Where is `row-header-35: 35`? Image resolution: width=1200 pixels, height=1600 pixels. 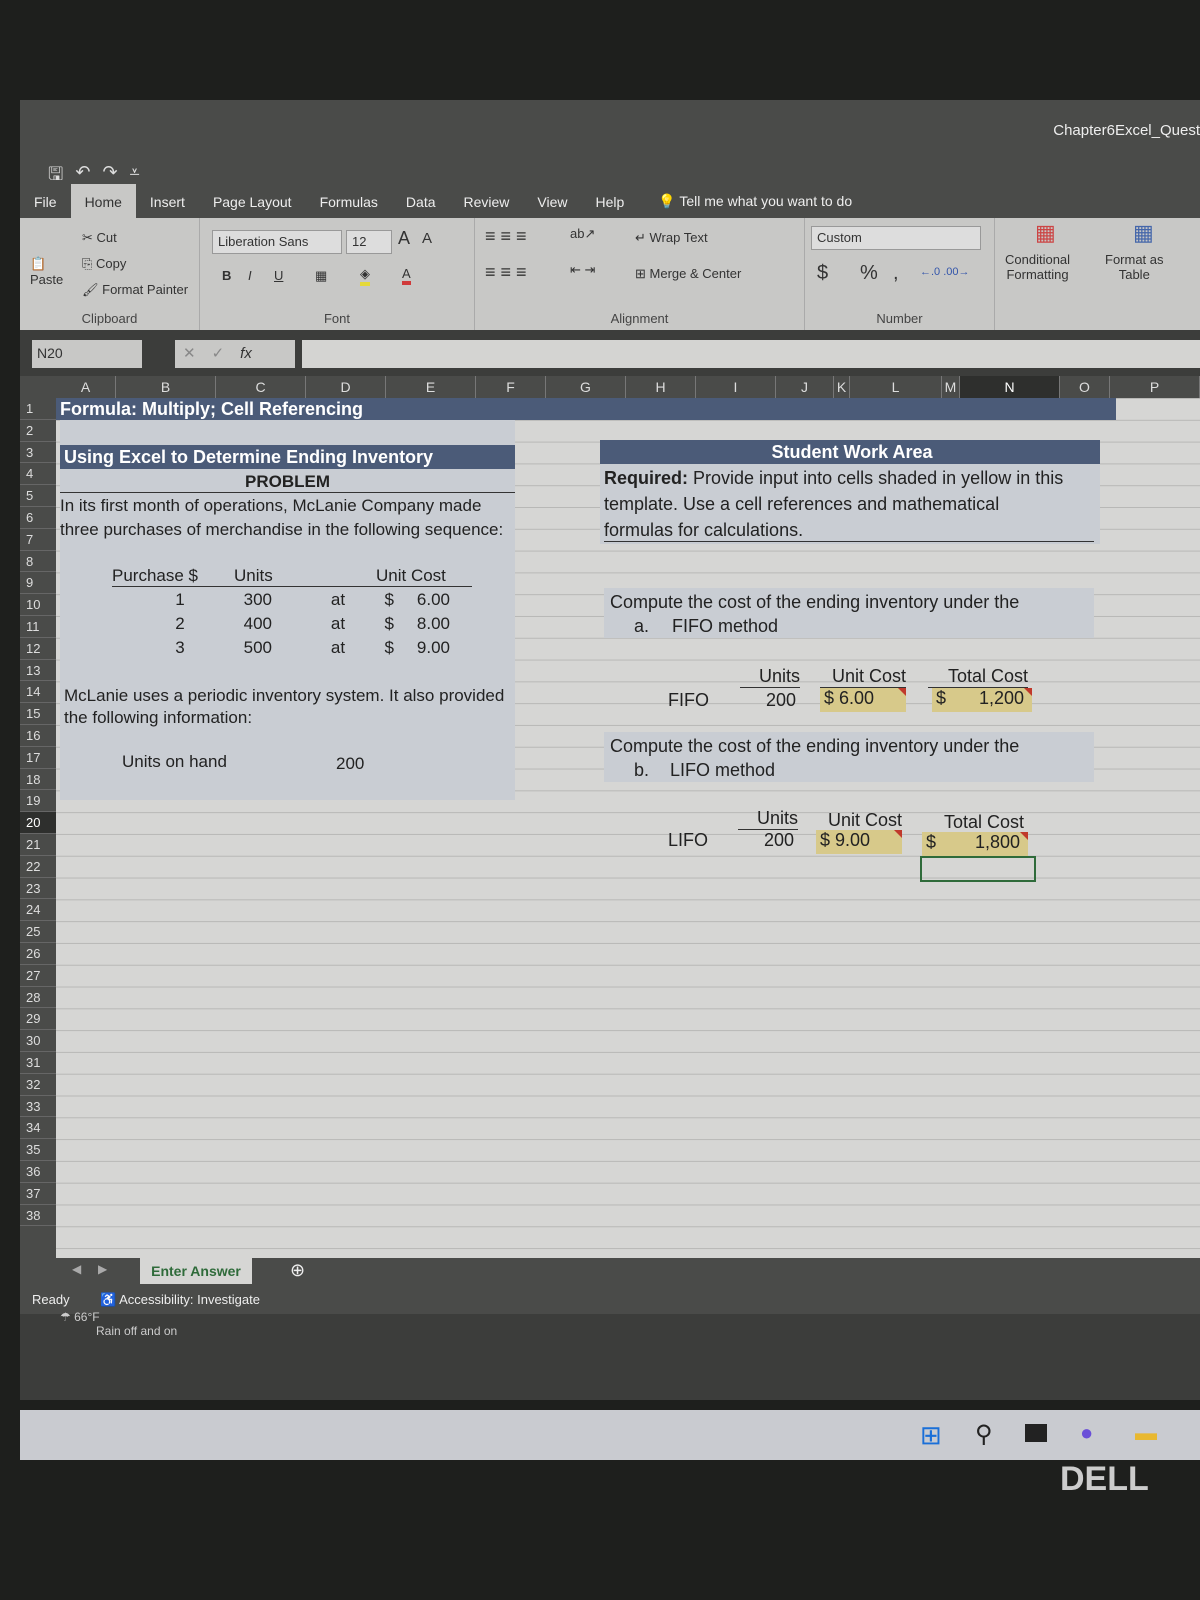 row-header-35: 35 is located at coordinates (38, 1150).